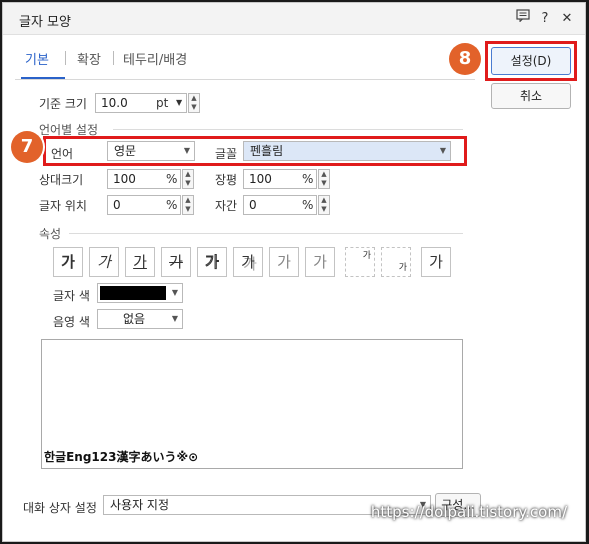 This screenshot has width=589, height=544. I want to click on superscript-button: 가, so click(360, 262).